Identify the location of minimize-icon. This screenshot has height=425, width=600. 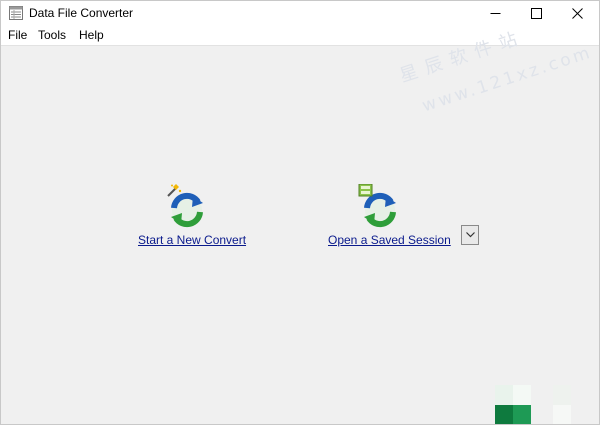
(495, 13).